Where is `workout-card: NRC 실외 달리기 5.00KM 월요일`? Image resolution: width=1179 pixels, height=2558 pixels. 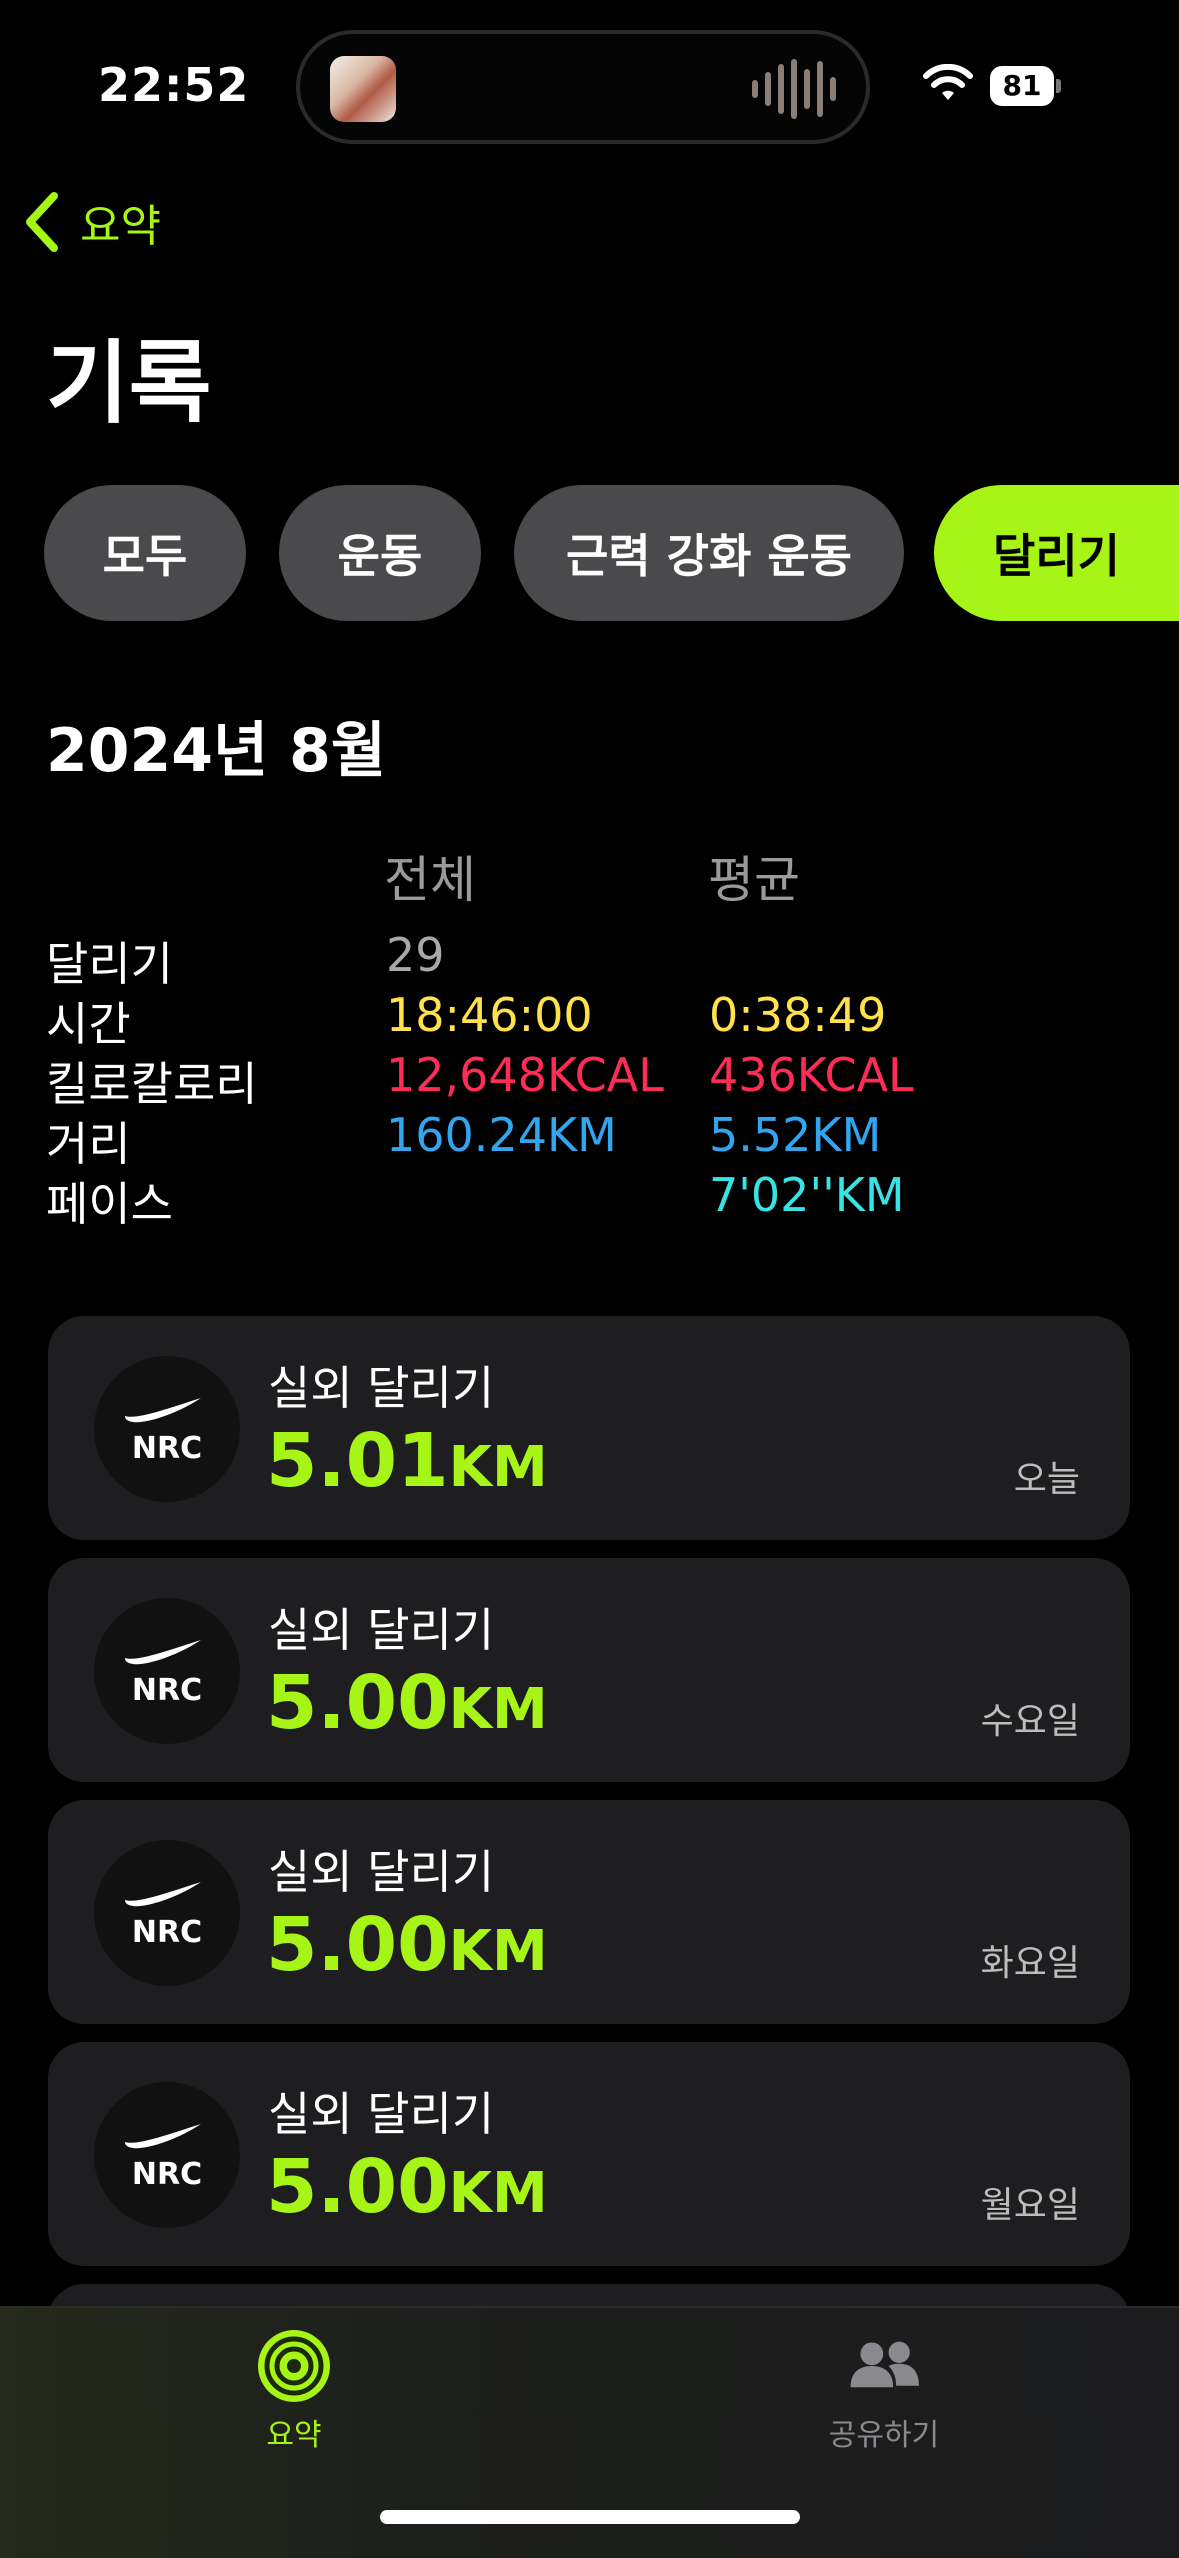
workout-card: NRC 실외 달리기 5.00KM 월요일 is located at coordinates (589, 2154).